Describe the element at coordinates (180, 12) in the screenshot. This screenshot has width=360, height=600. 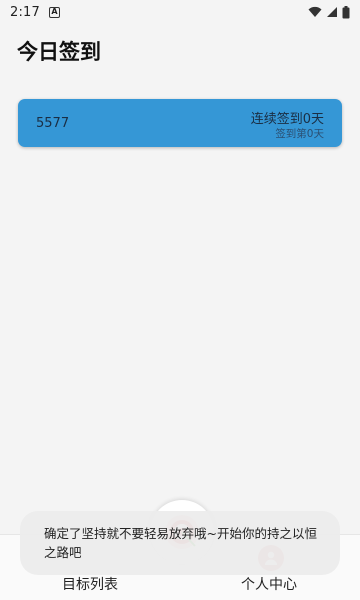
I see `status-bar: 2:17 A` at that location.